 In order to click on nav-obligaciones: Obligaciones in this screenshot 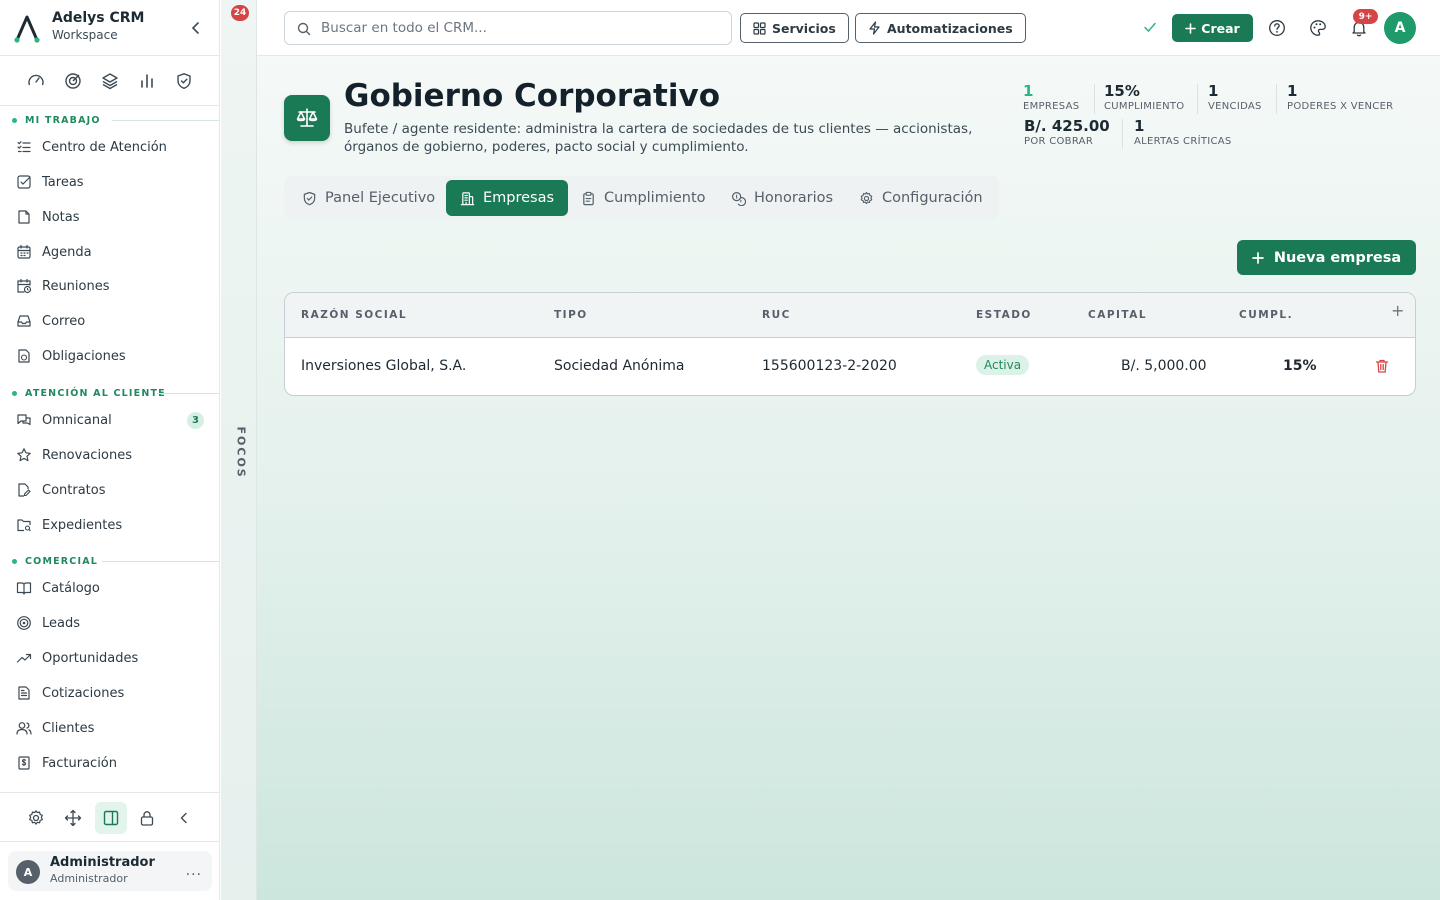, I will do `click(110, 356)`.